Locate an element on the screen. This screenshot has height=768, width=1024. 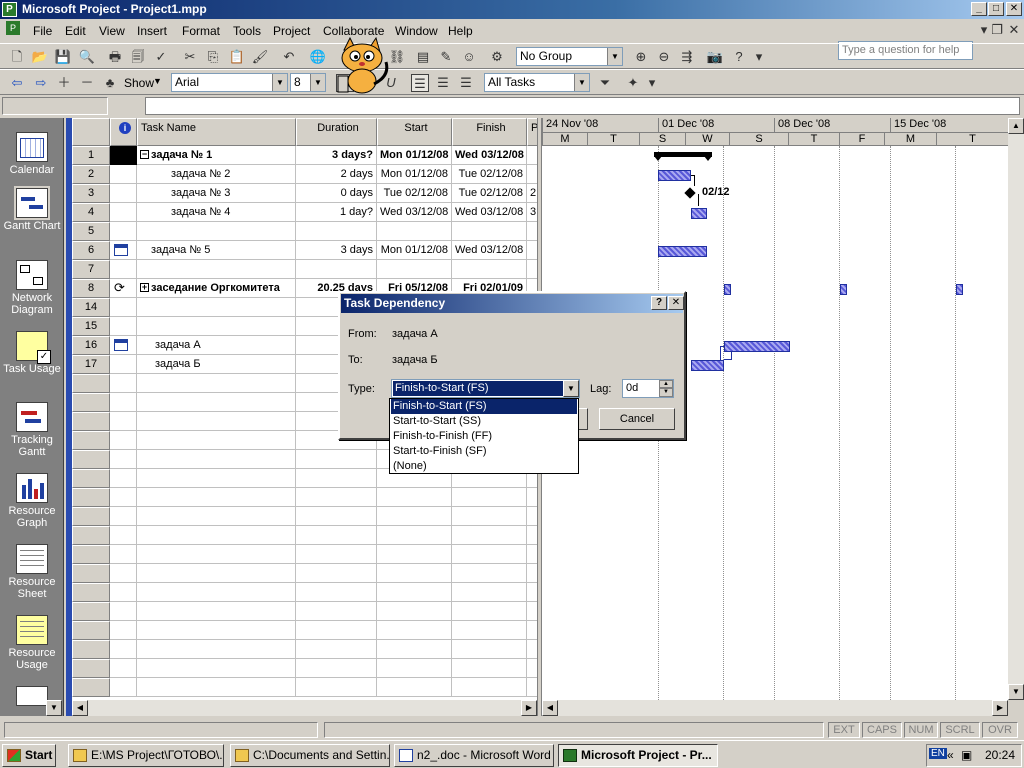
task-name-header: Task Name is located at coordinates (216, 132).